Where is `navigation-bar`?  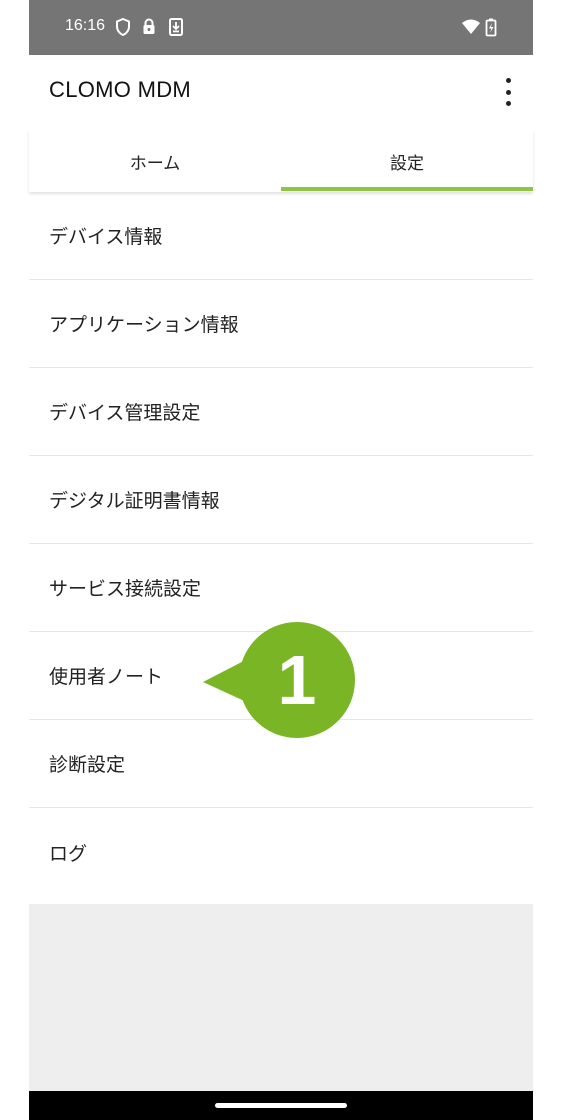
navigation-bar is located at coordinates (281, 1105).